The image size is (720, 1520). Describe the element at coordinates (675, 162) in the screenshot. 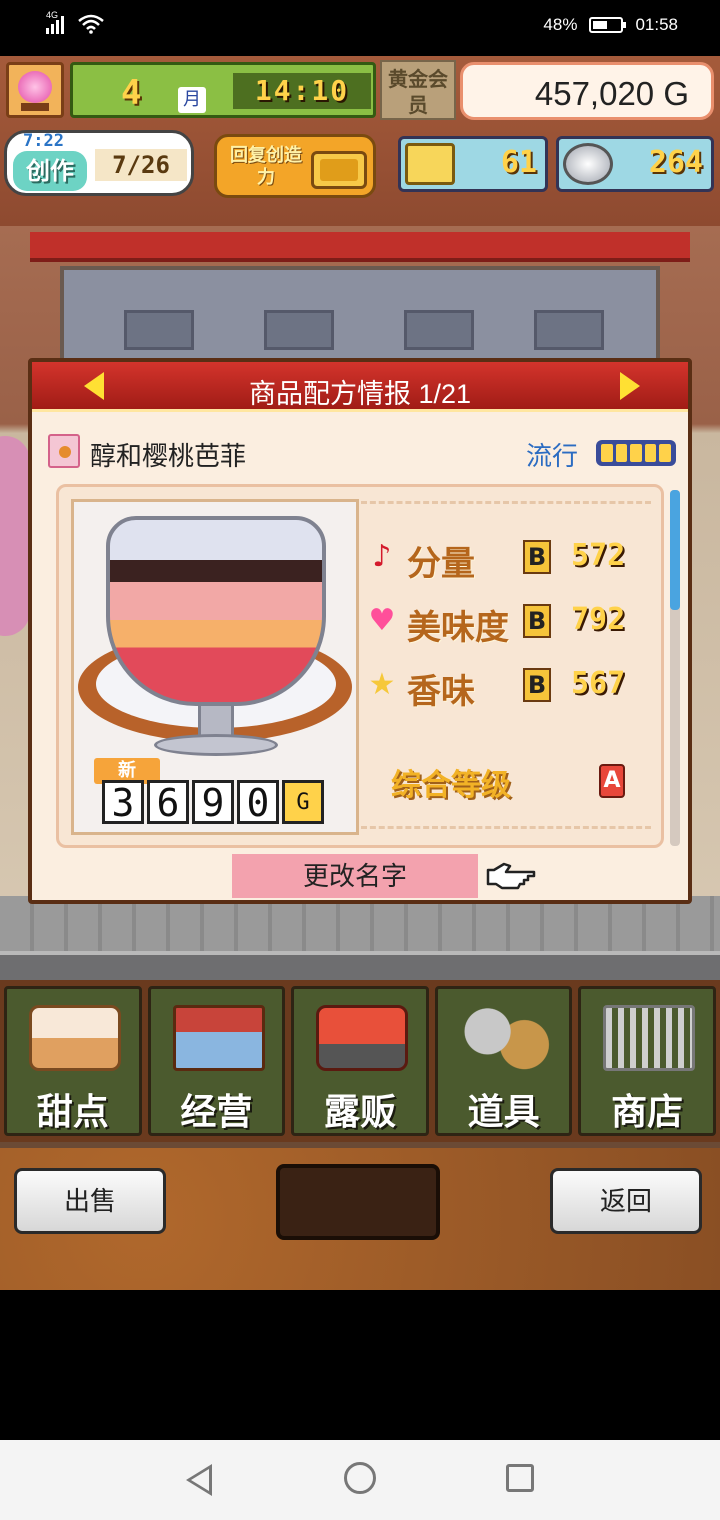

I see `medal-count: 264` at that location.